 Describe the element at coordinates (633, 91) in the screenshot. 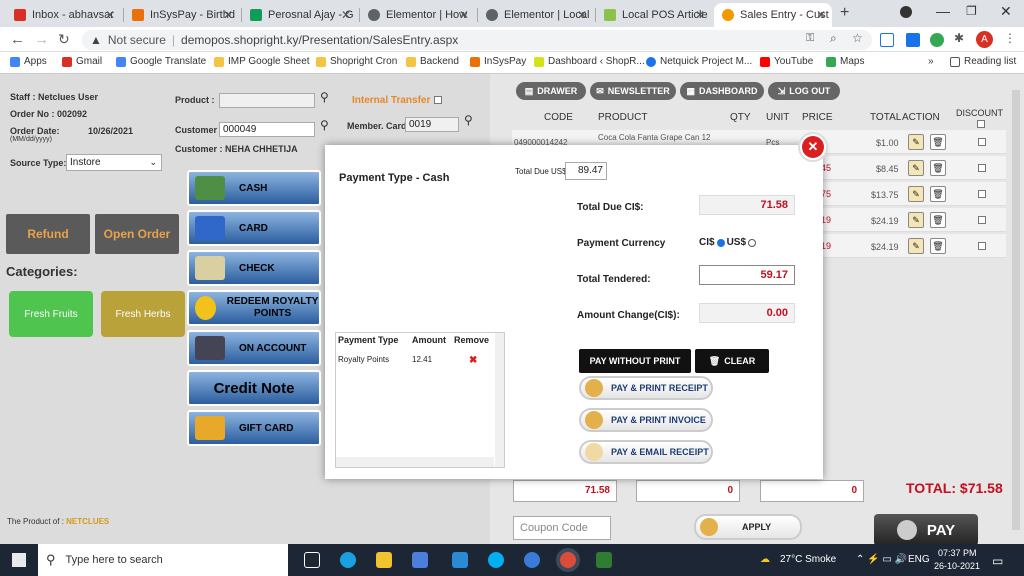

I see `newsletter-button: ✉ NEWSLETTER` at that location.